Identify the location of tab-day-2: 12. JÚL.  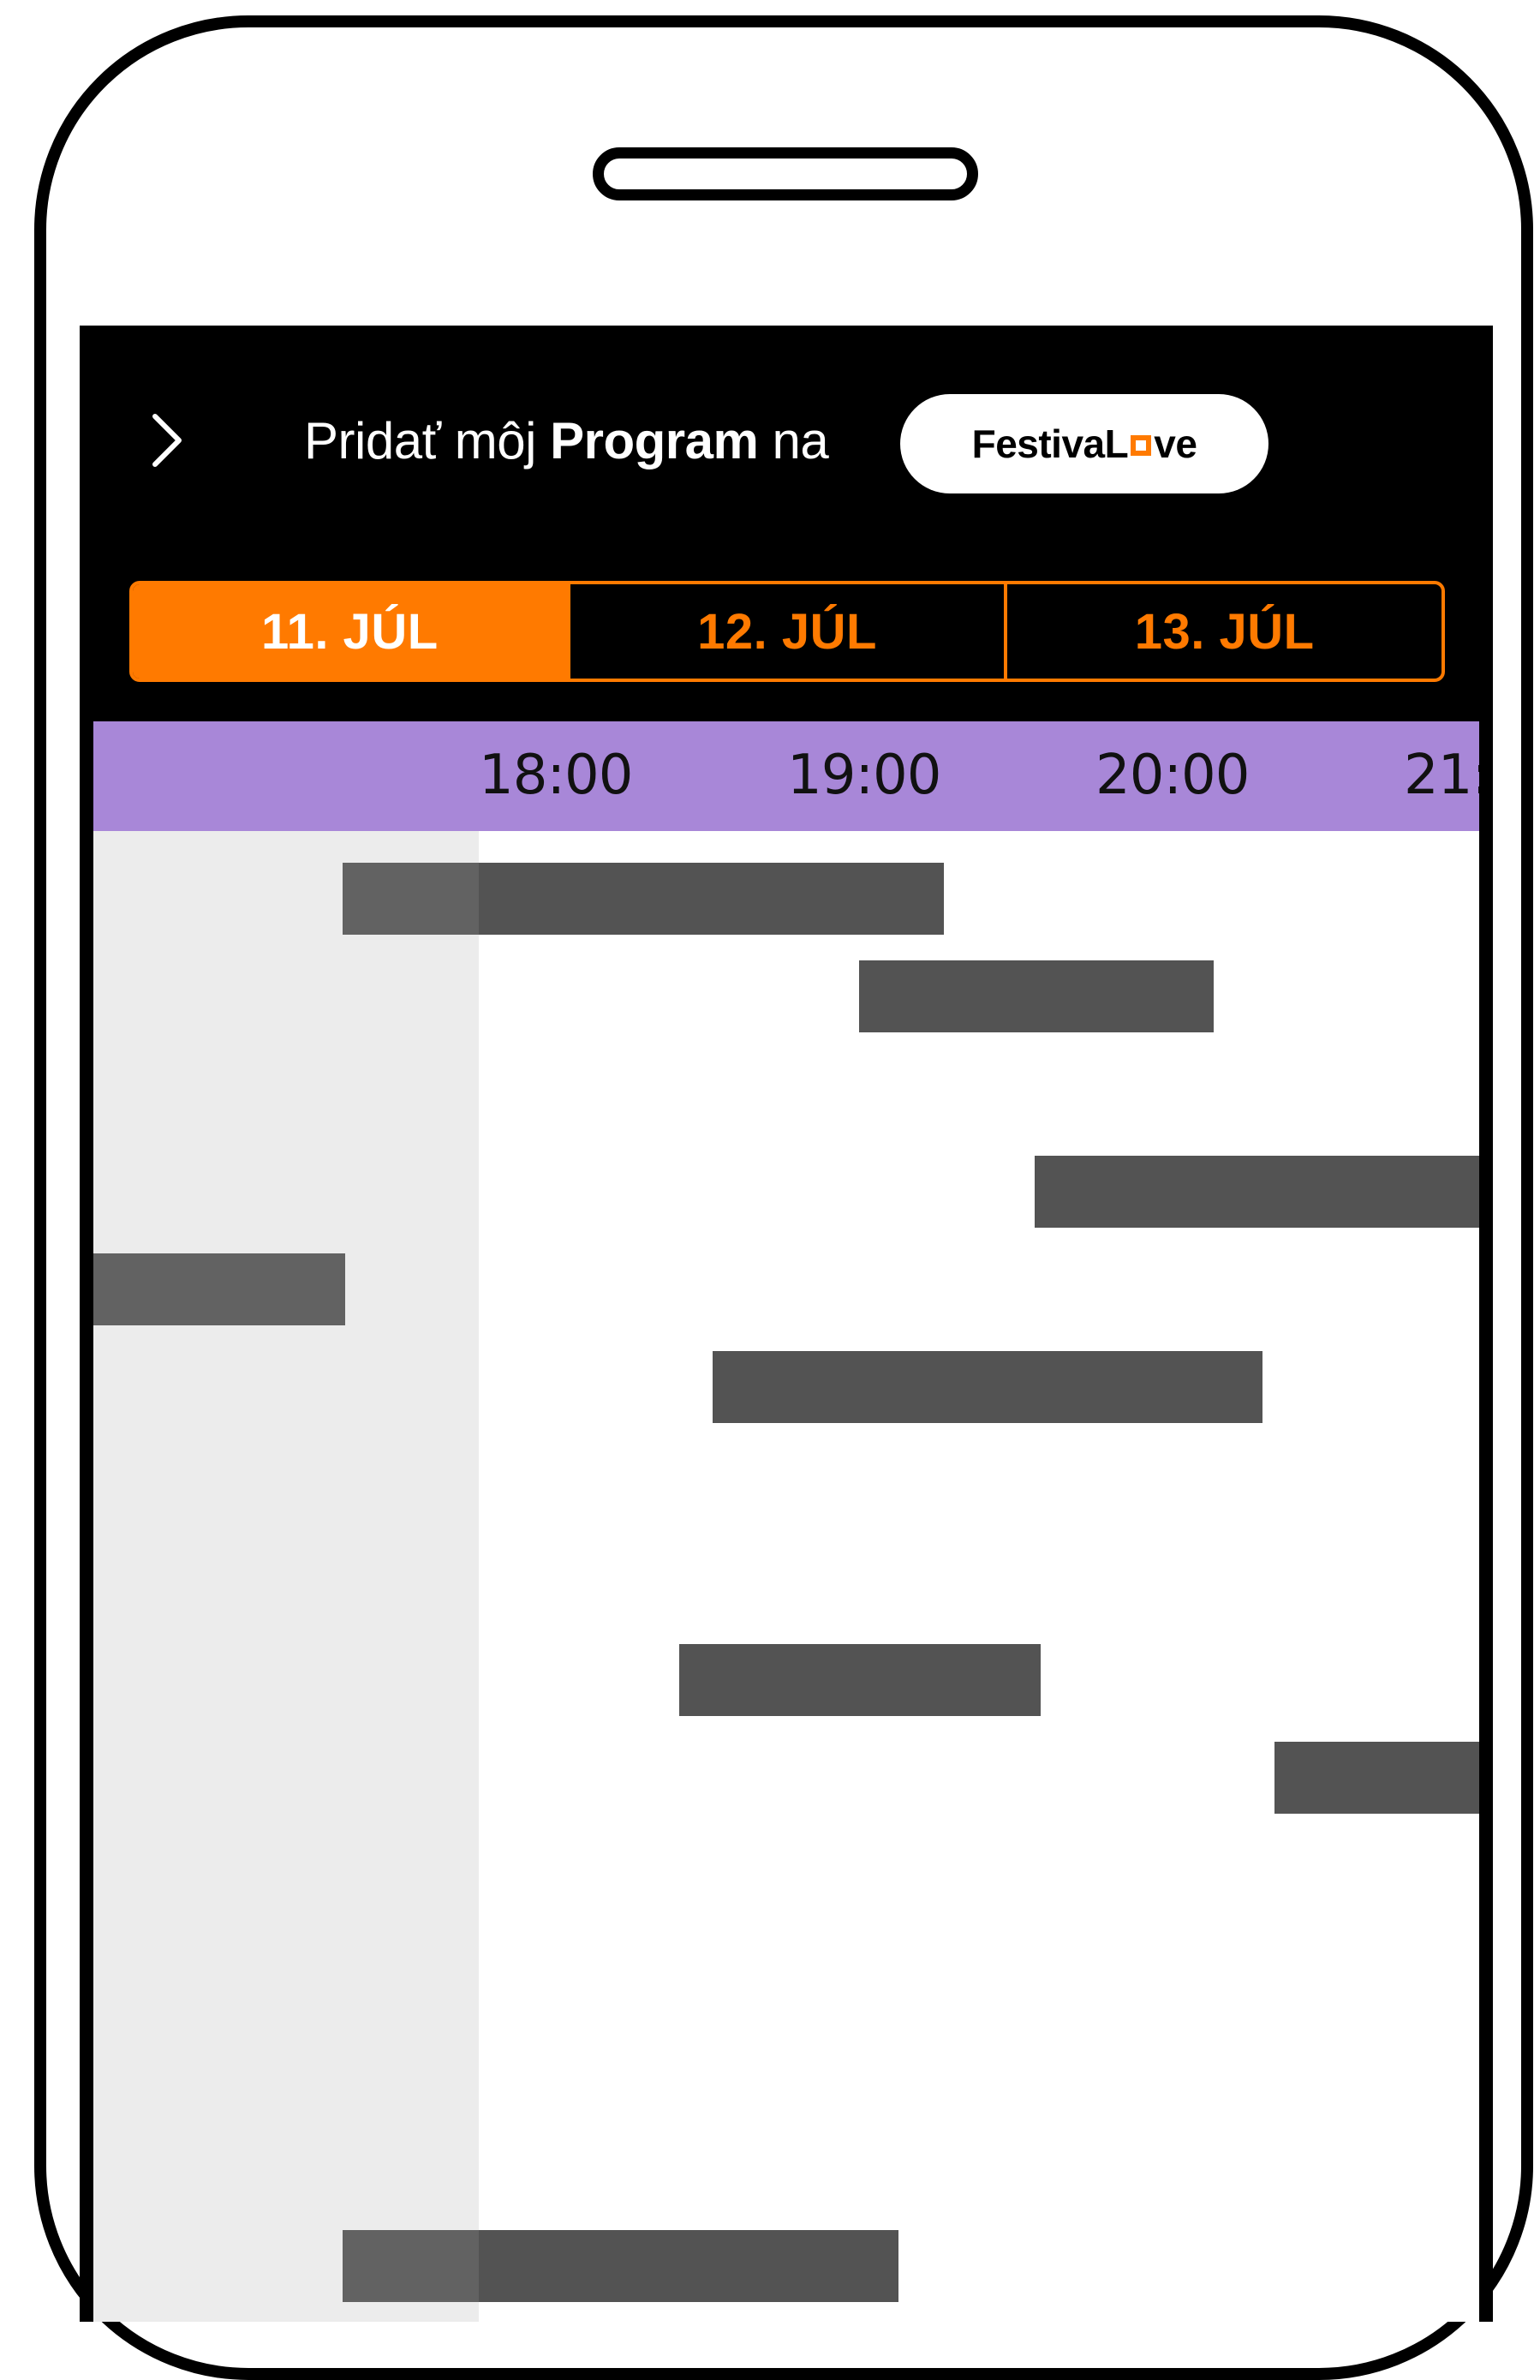
(785, 631).